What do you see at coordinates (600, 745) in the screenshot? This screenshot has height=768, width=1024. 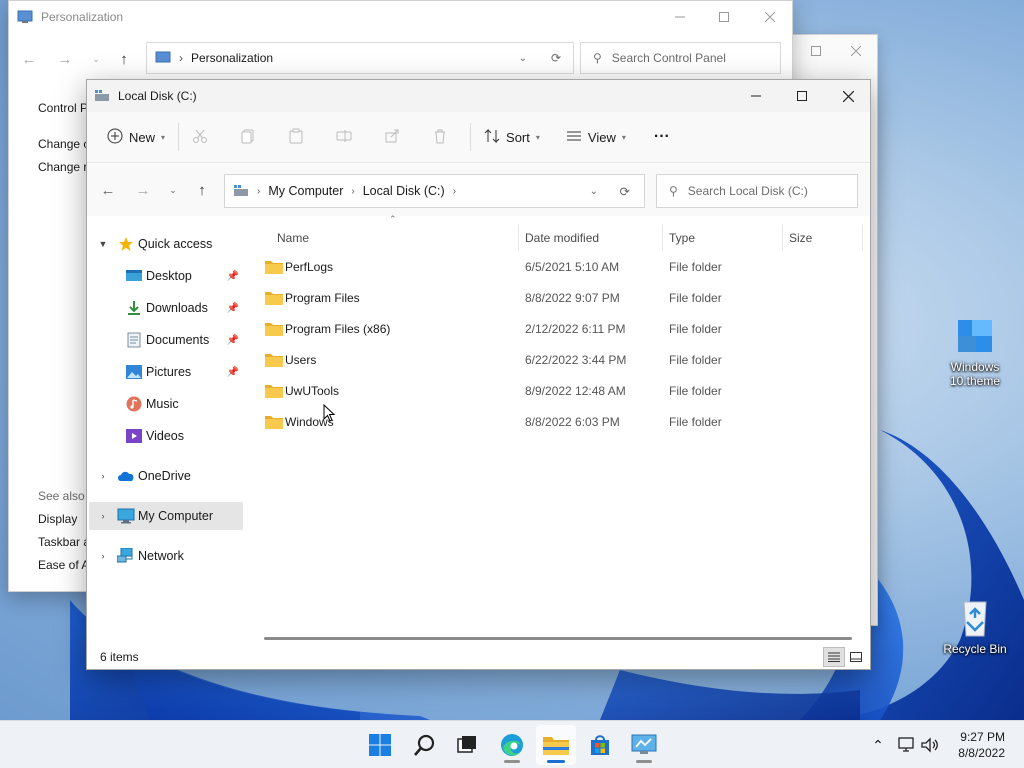 I see `store-taskbar-button` at bounding box center [600, 745].